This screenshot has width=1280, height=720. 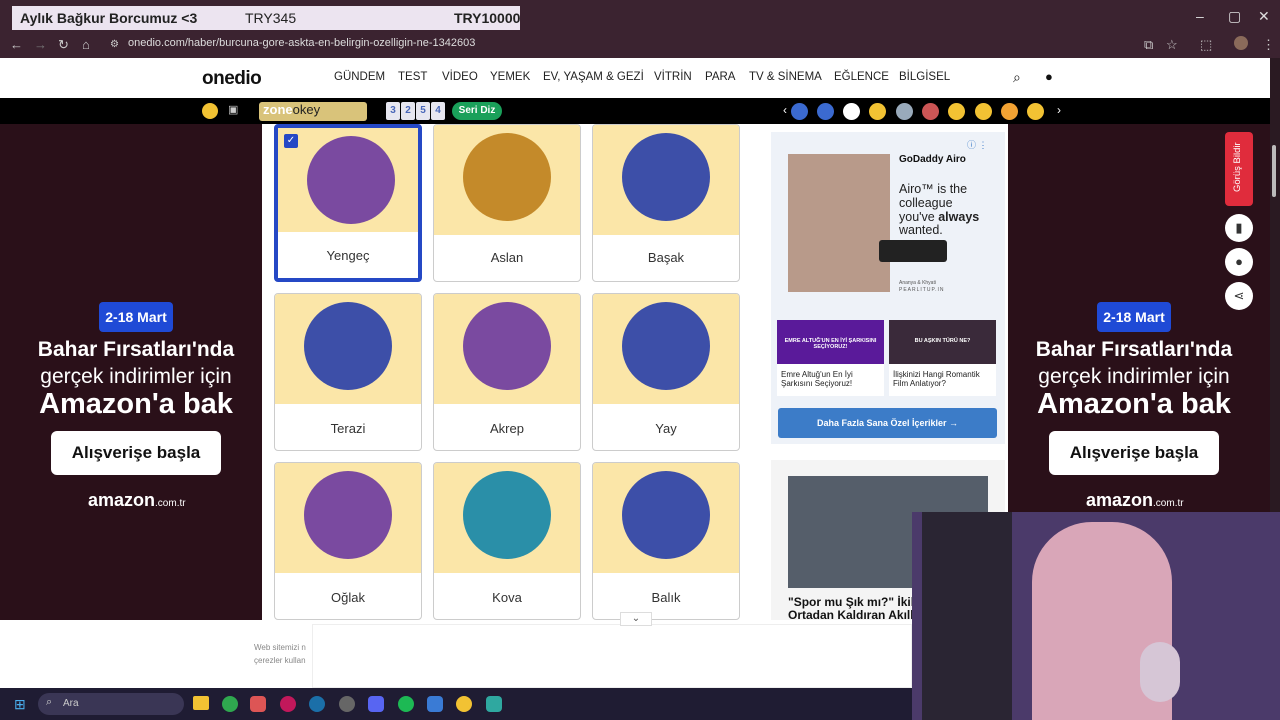 I want to click on gaming-chair, so click(x=967, y=616).